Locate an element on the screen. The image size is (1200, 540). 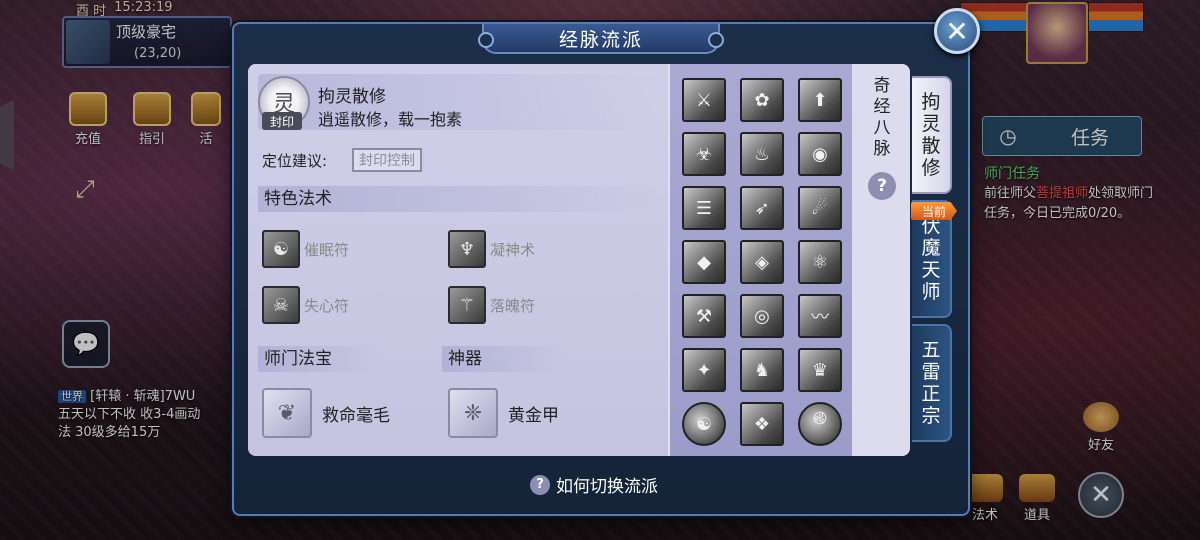
position-tag: 封印控制 is located at coordinates (387, 160).